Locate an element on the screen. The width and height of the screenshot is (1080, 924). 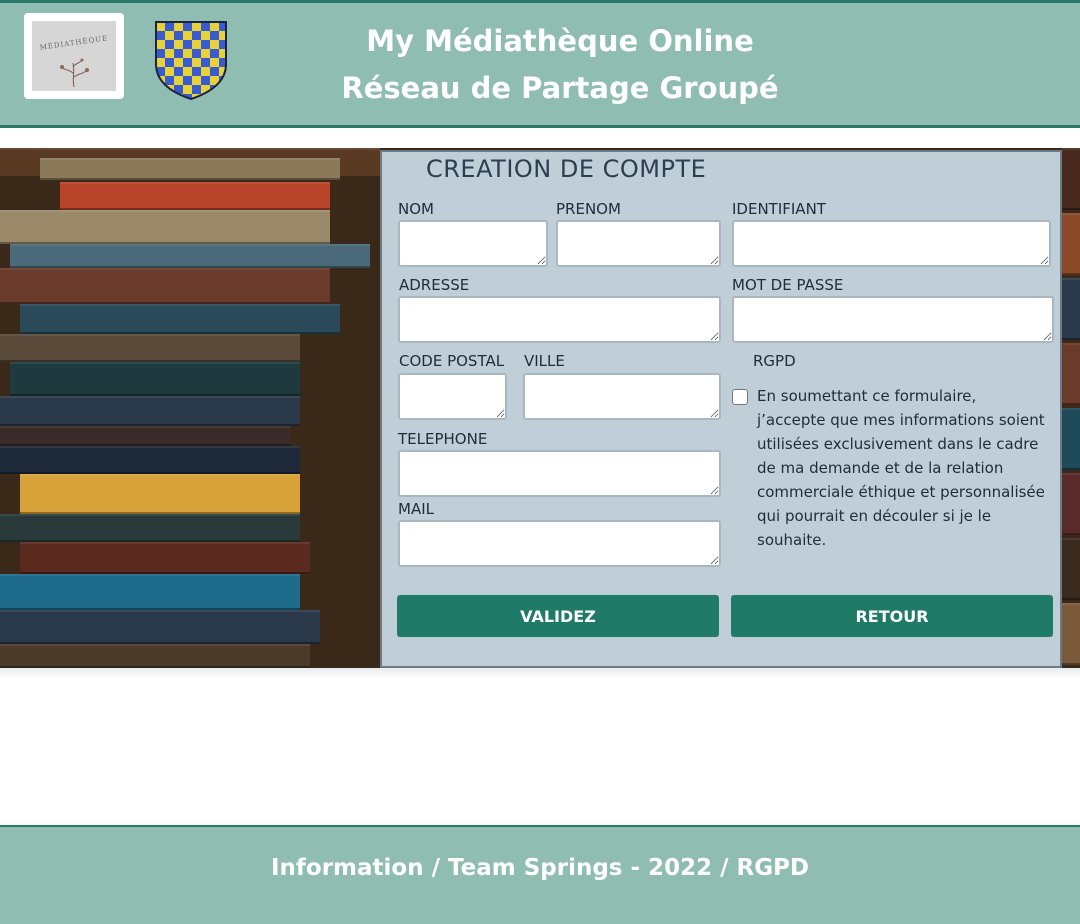
label-mot-de-passe: MOT DE PASSE is located at coordinates (788, 285).